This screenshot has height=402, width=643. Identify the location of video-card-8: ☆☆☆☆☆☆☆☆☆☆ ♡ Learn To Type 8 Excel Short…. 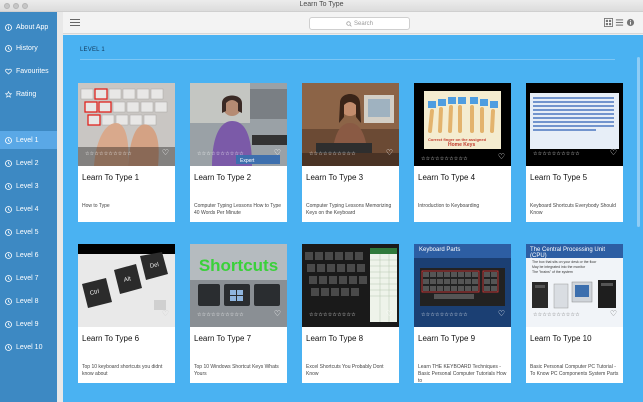
(350, 313).